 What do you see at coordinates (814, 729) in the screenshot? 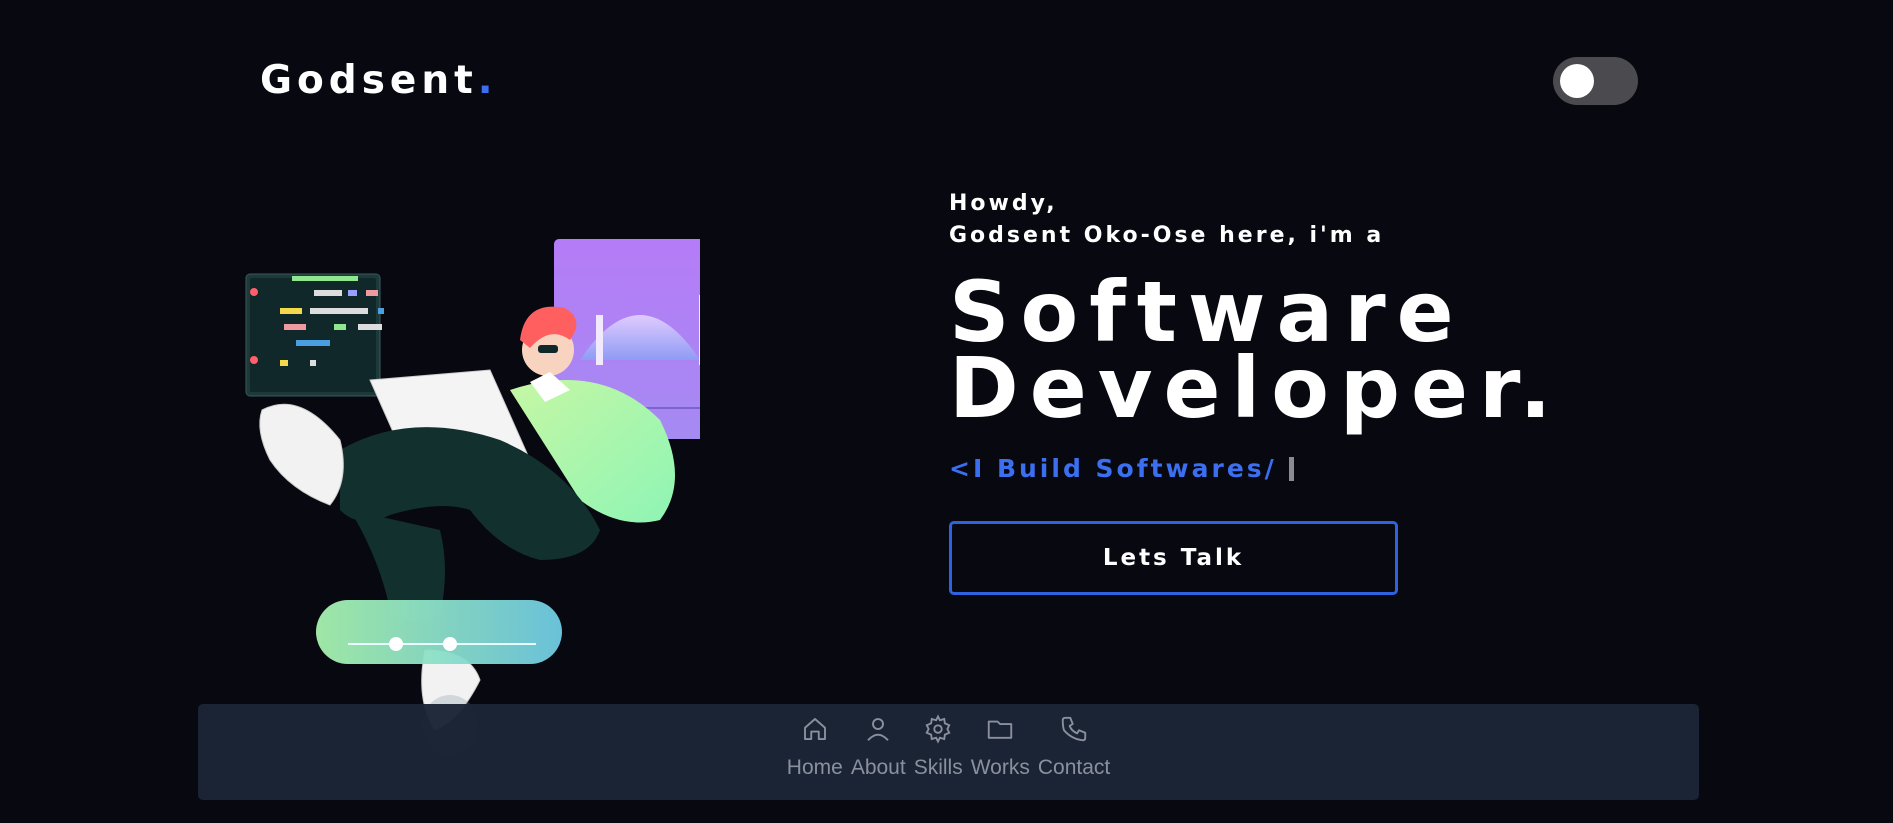
I see `home-icon` at bounding box center [814, 729].